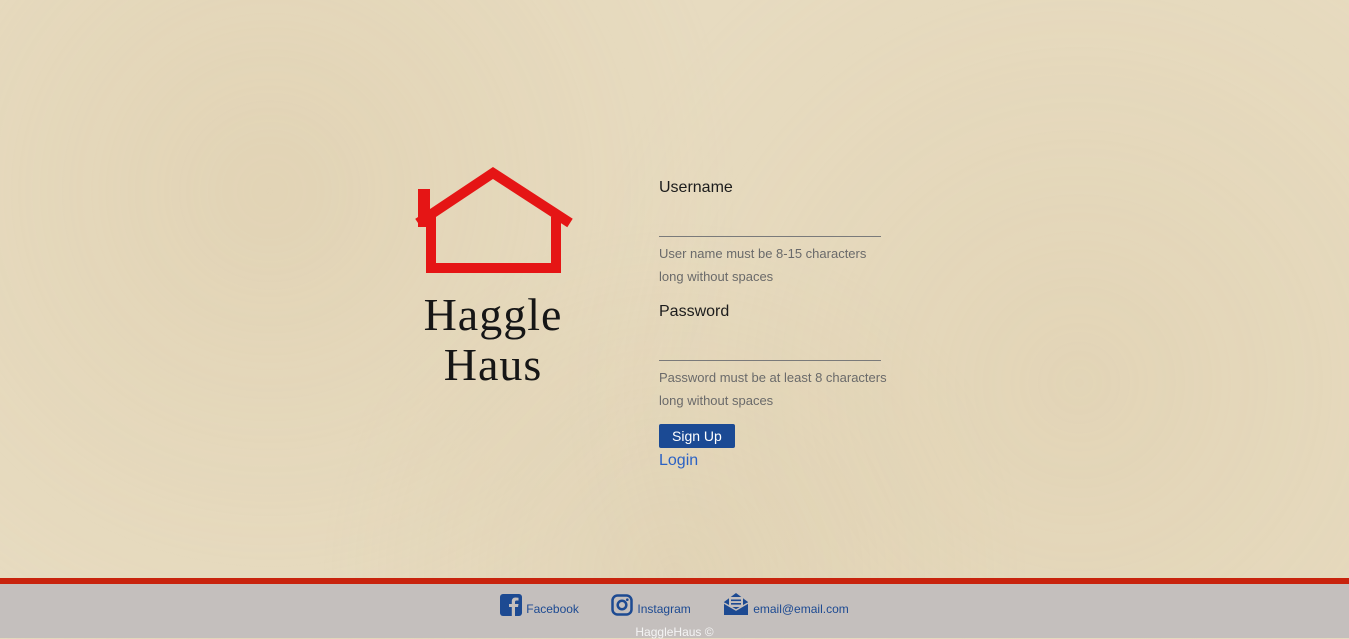 The width and height of the screenshot is (1349, 639). I want to click on password-input, so click(770, 347).